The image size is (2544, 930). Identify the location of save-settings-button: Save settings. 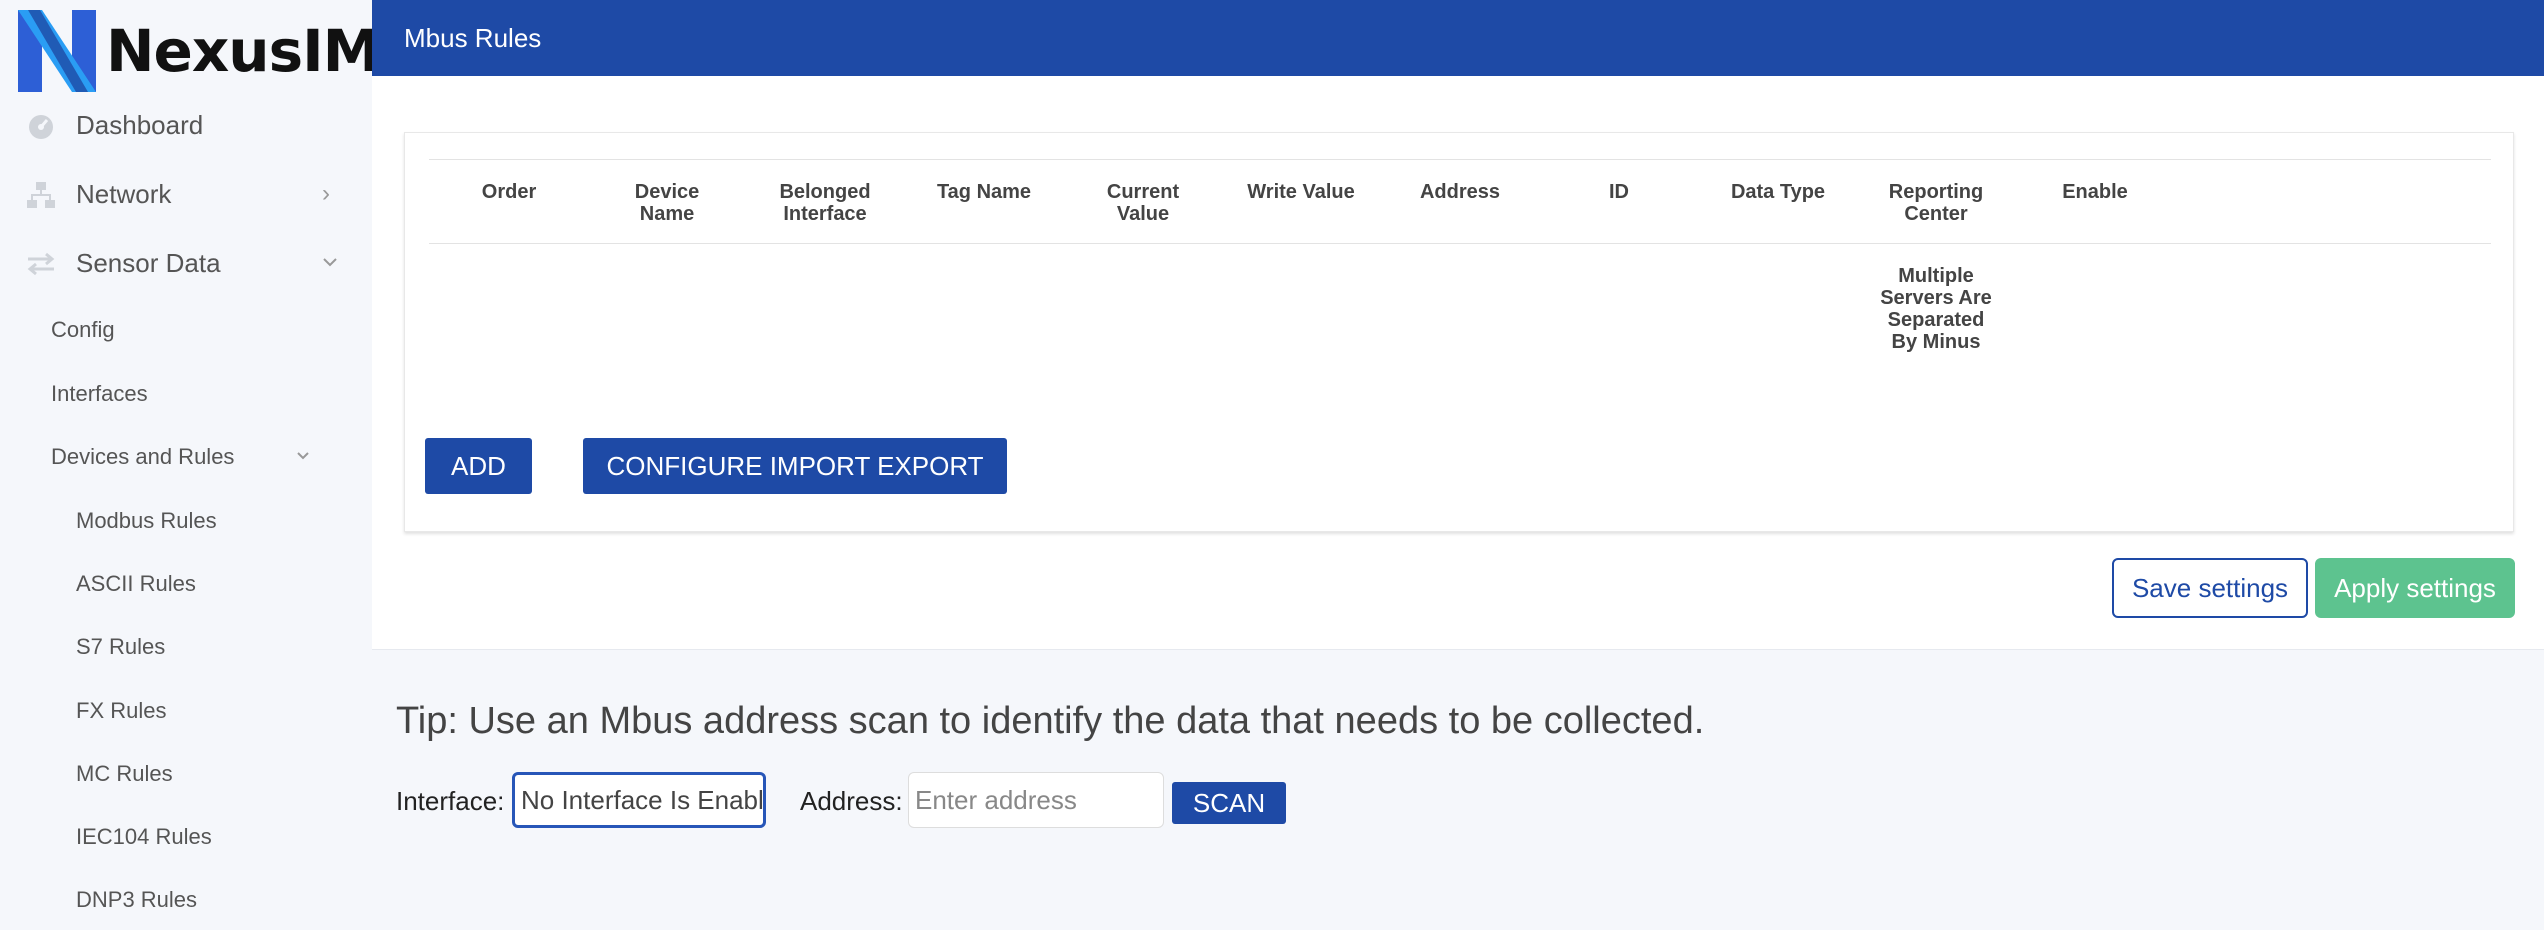
(2210, 588).